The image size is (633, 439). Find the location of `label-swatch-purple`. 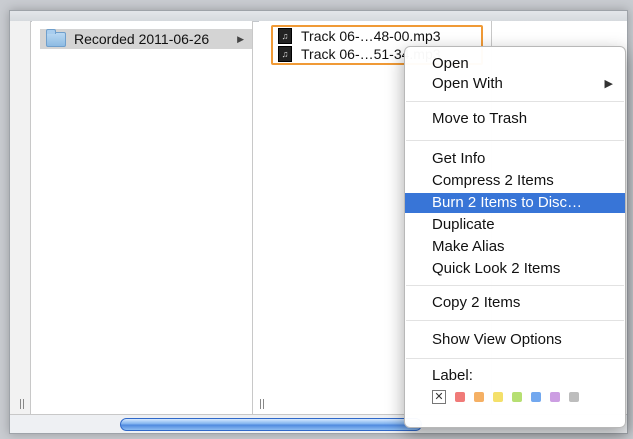

label-swatch-purple is located at coordinates (555, 397).